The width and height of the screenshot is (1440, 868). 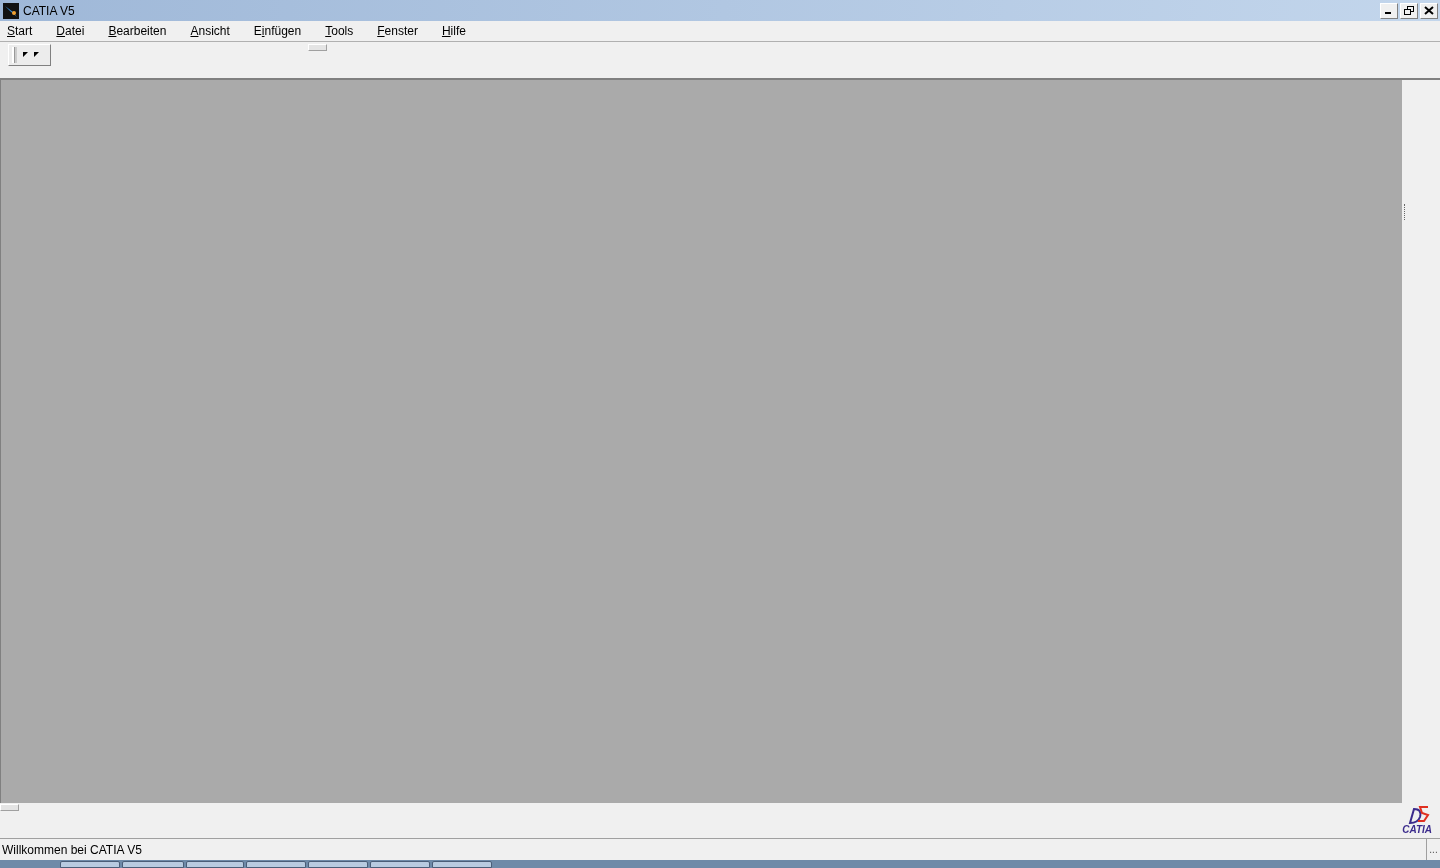 What do you see at coordinates (20, 31) in the screenshot?
I see `menu-item: Start` at bounding box center [20, 31].